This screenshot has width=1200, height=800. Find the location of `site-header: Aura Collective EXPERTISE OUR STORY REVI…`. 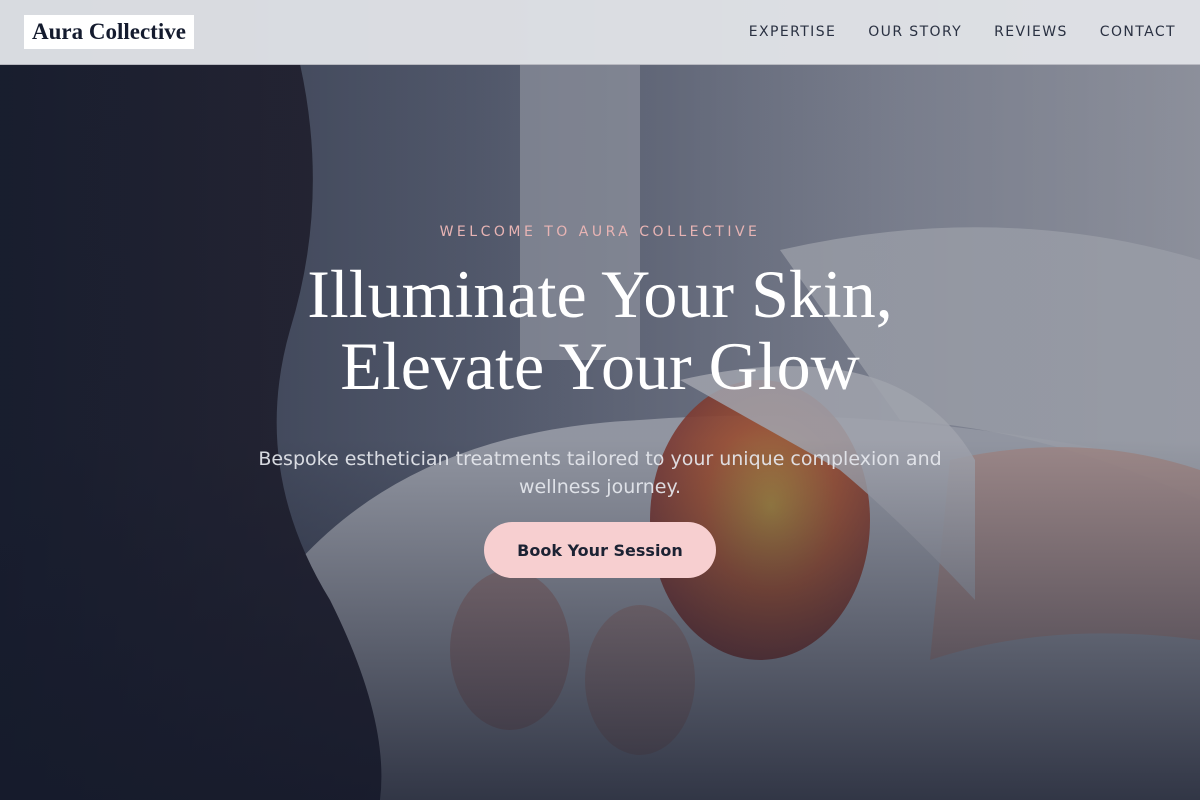

site-header: Aura Collective EXPERTISE OUR STORY REVI… is located at coordinates (600, 32).